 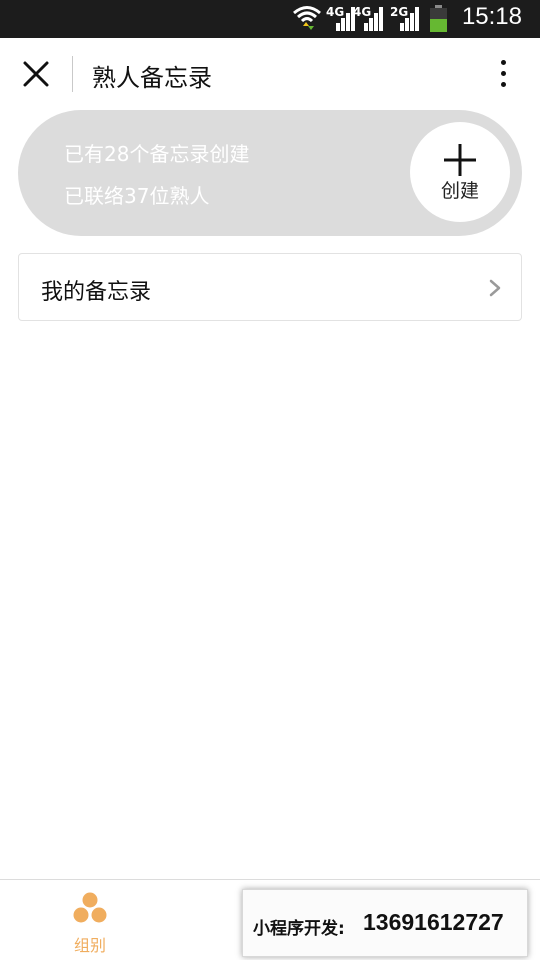 What do you see at coordinates (36, 74) in the screenshot?
I see `close-icon` at bounding box center [36, 74].